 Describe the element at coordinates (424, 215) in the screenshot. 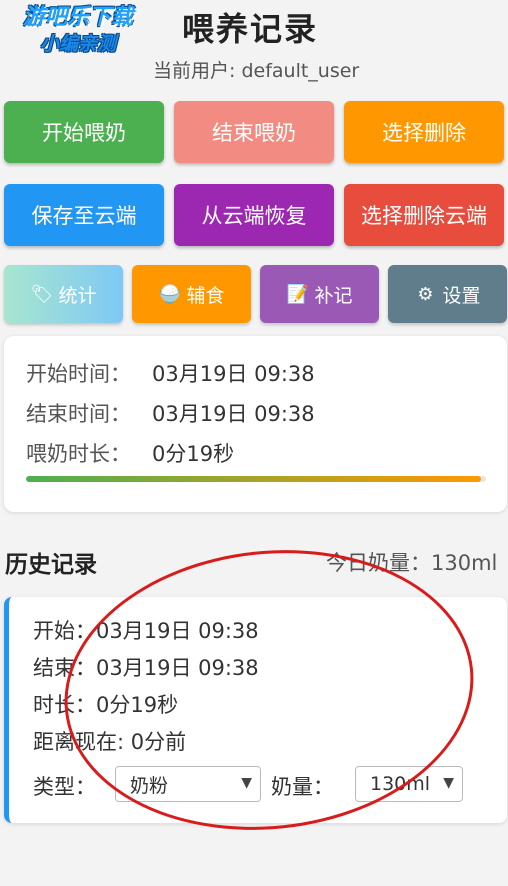

I see `delete-cloud-button: 选择删除云端` at that location.